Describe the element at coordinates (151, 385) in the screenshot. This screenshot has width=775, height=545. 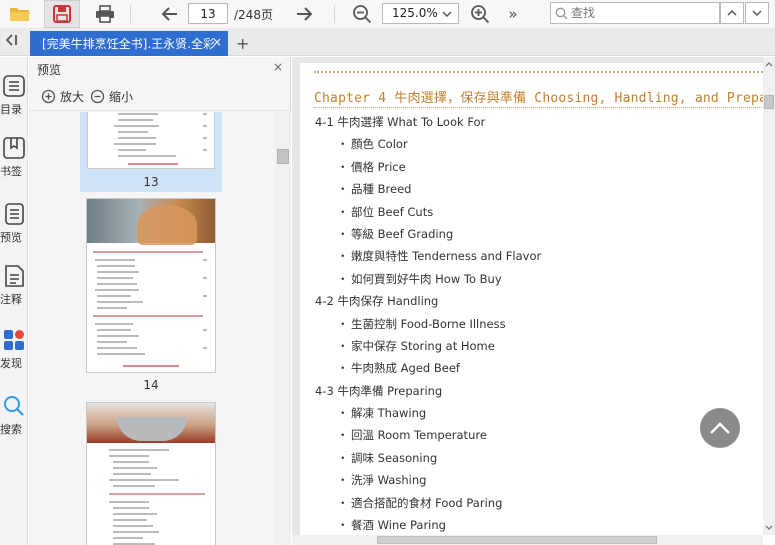
I see `thumbnail-page-number: 14` at that location.